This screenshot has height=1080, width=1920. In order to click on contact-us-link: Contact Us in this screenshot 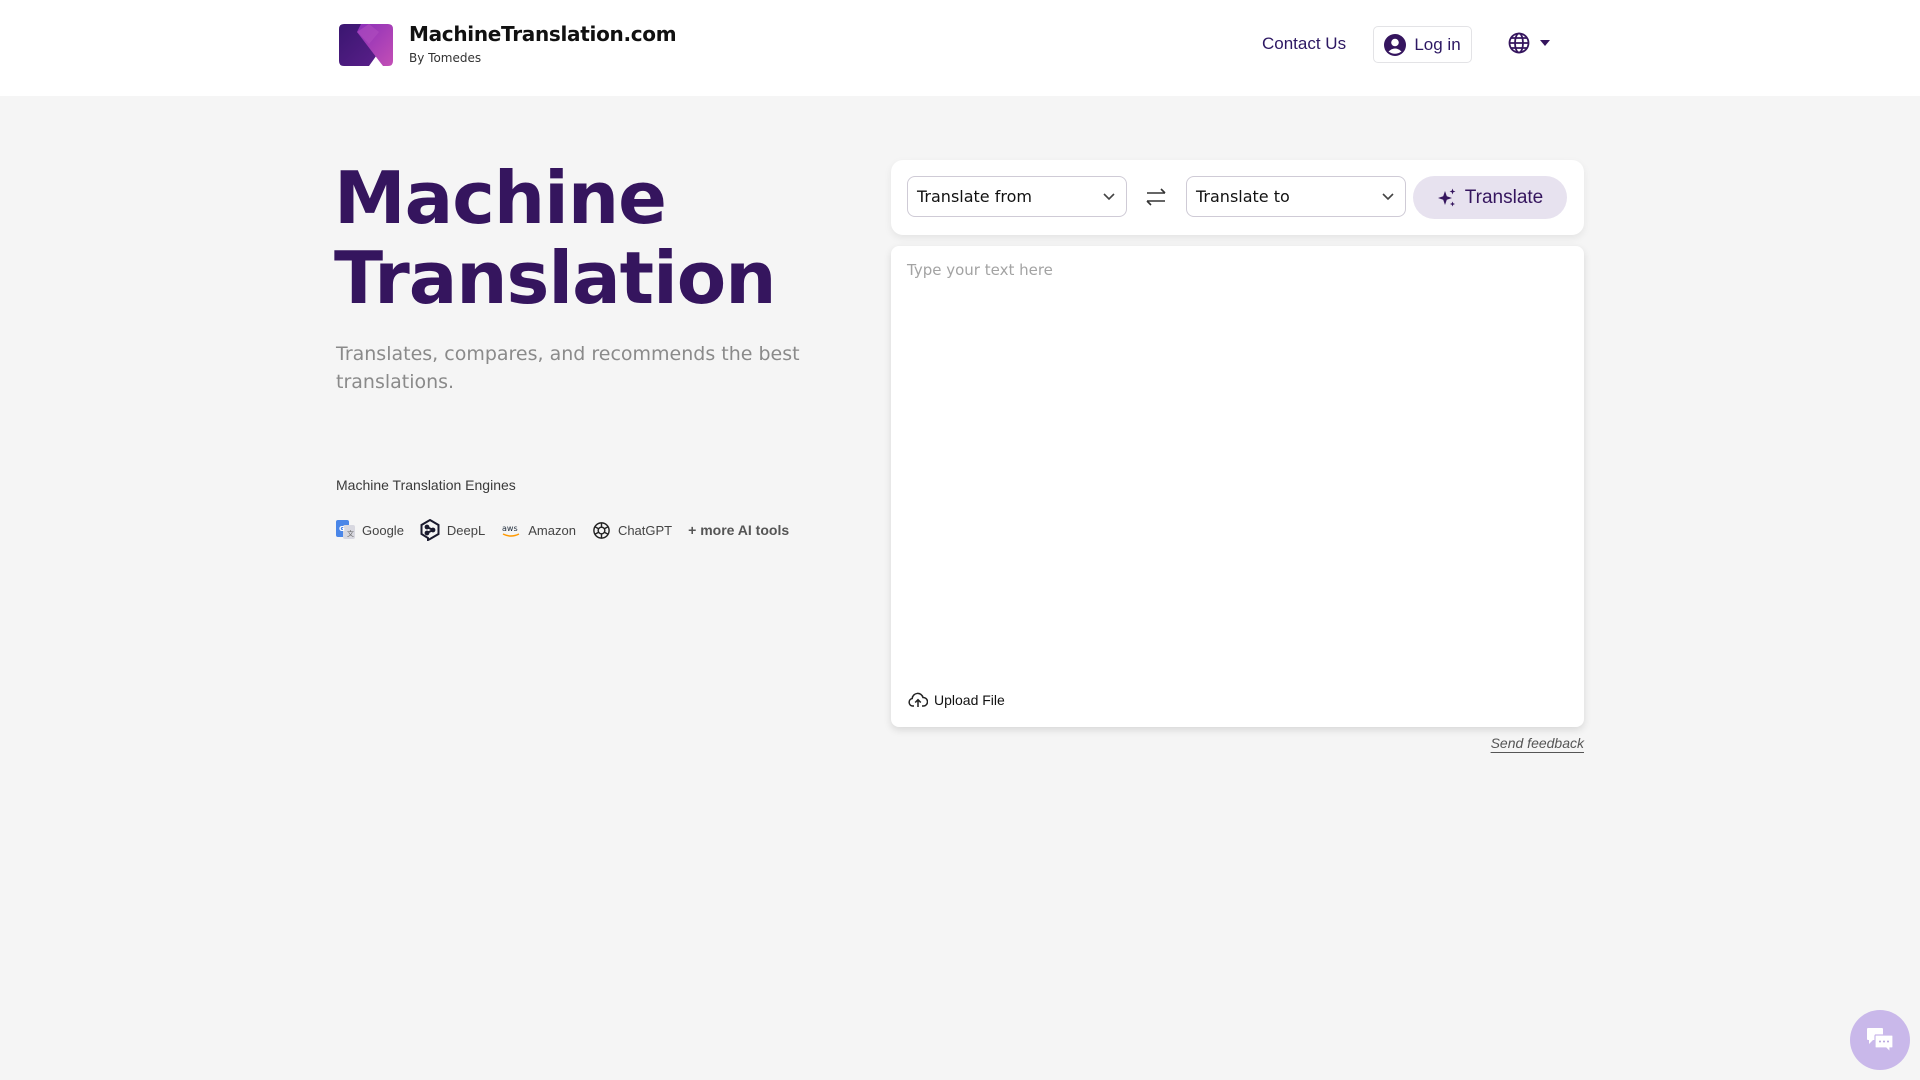, I will do `click(1304, 44)`.